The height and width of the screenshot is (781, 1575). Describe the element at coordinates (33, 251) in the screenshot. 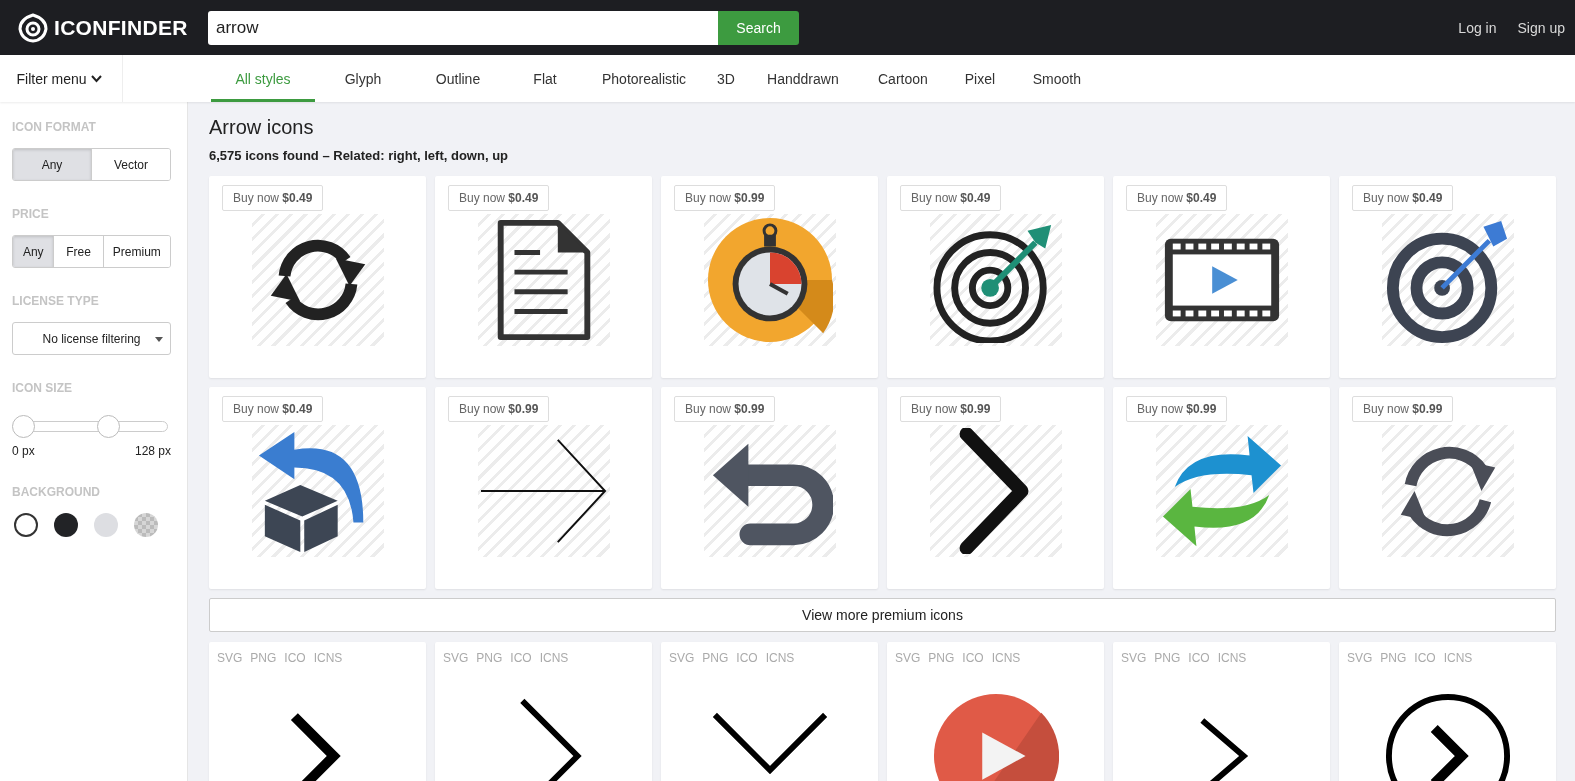

I see `price-option: Any` at that location.